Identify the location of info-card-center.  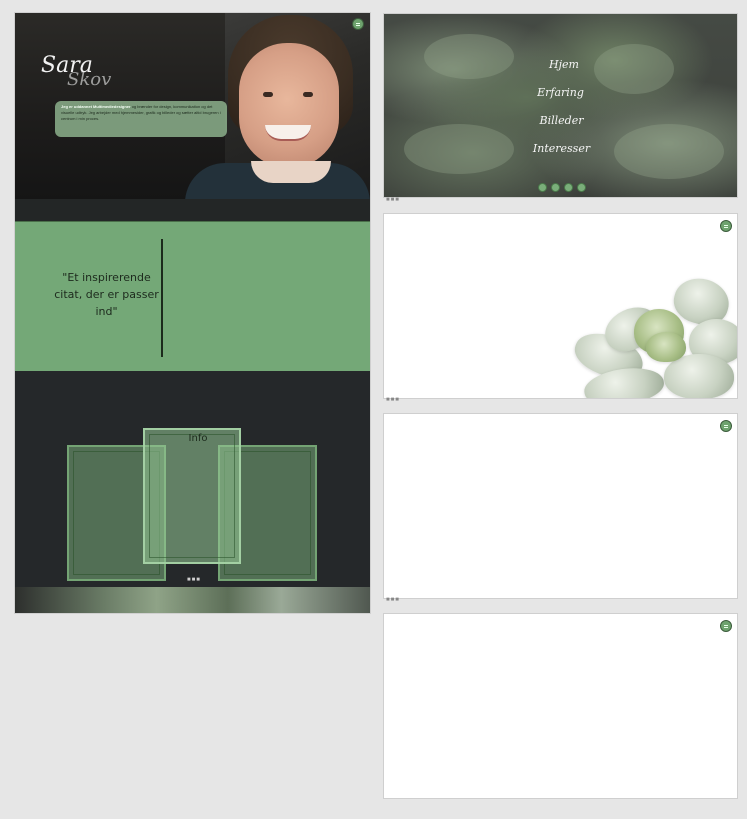
(192, 496).